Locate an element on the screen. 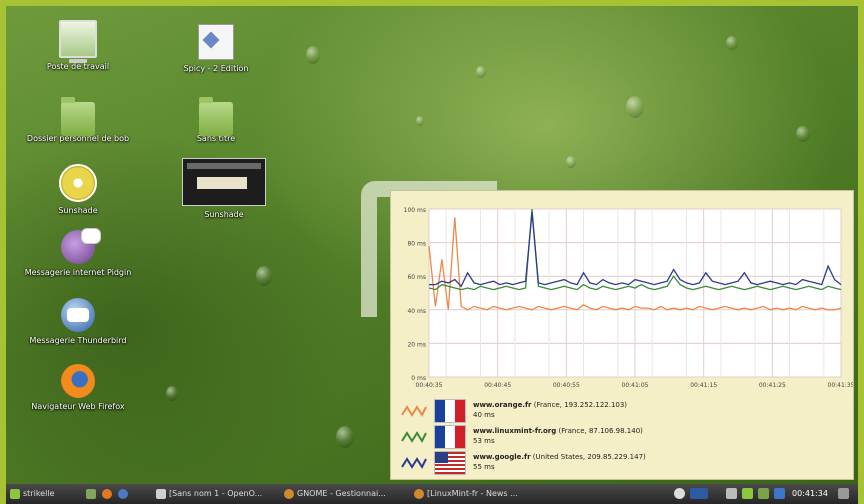  browser-icon is located at coordinates (419, 493).